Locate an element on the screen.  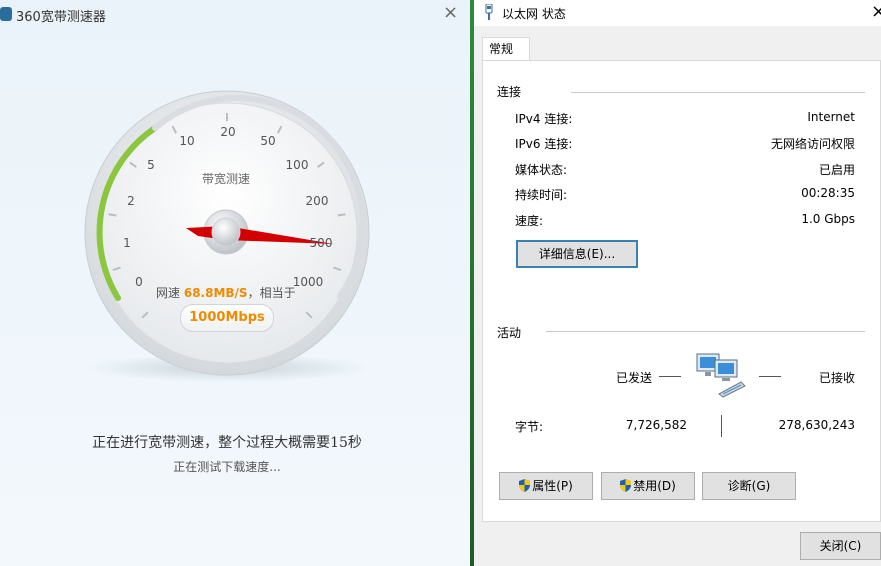
gauge-tick: 10 is located at coordinates (187, 141).